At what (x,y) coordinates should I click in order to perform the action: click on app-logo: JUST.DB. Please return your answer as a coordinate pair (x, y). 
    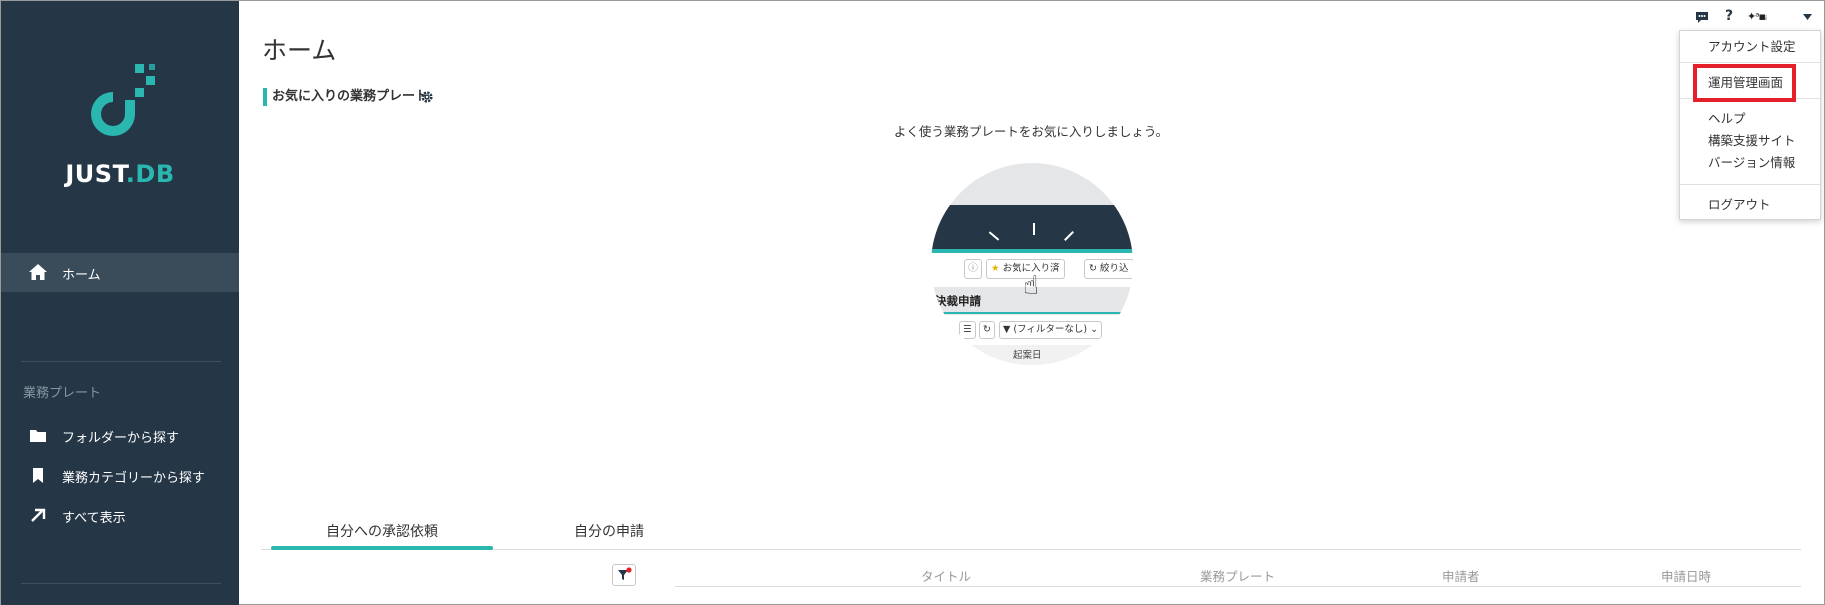
    Looking at the image, I should click on (120, 126).